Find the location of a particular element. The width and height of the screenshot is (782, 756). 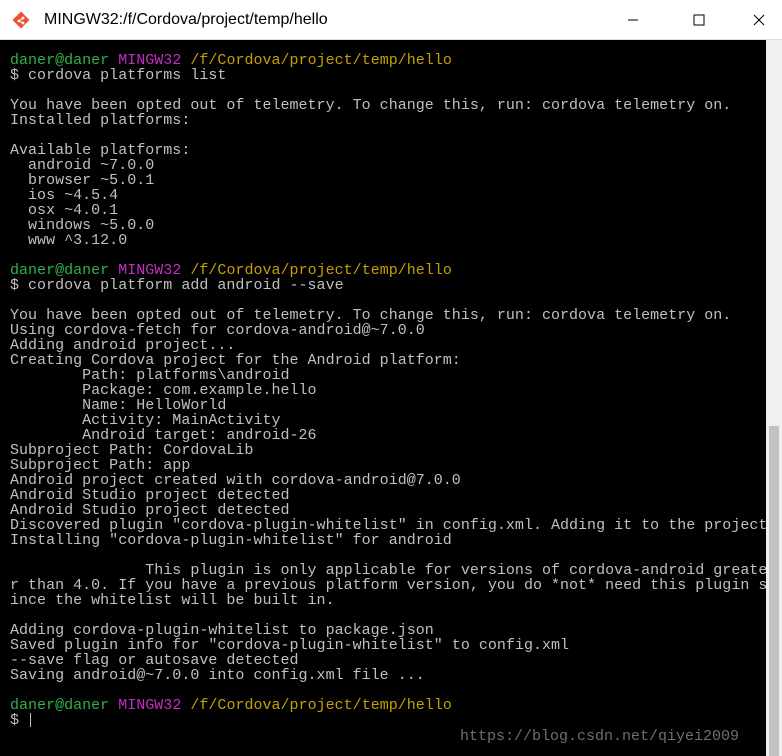

output-line: ince the whitelist will be built in. is located at coordinates (172, 600).